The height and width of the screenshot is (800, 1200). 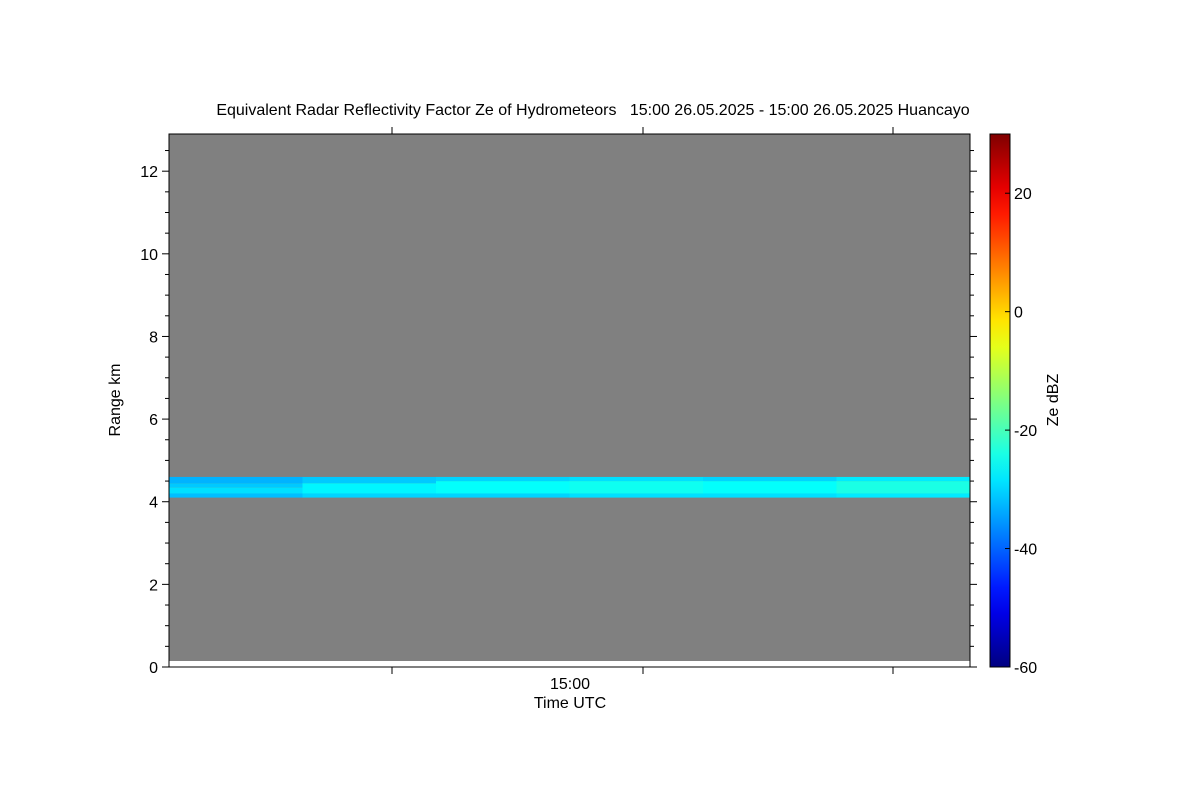 I want to click on colorbar-gradient, so click(x=1000, y=400).